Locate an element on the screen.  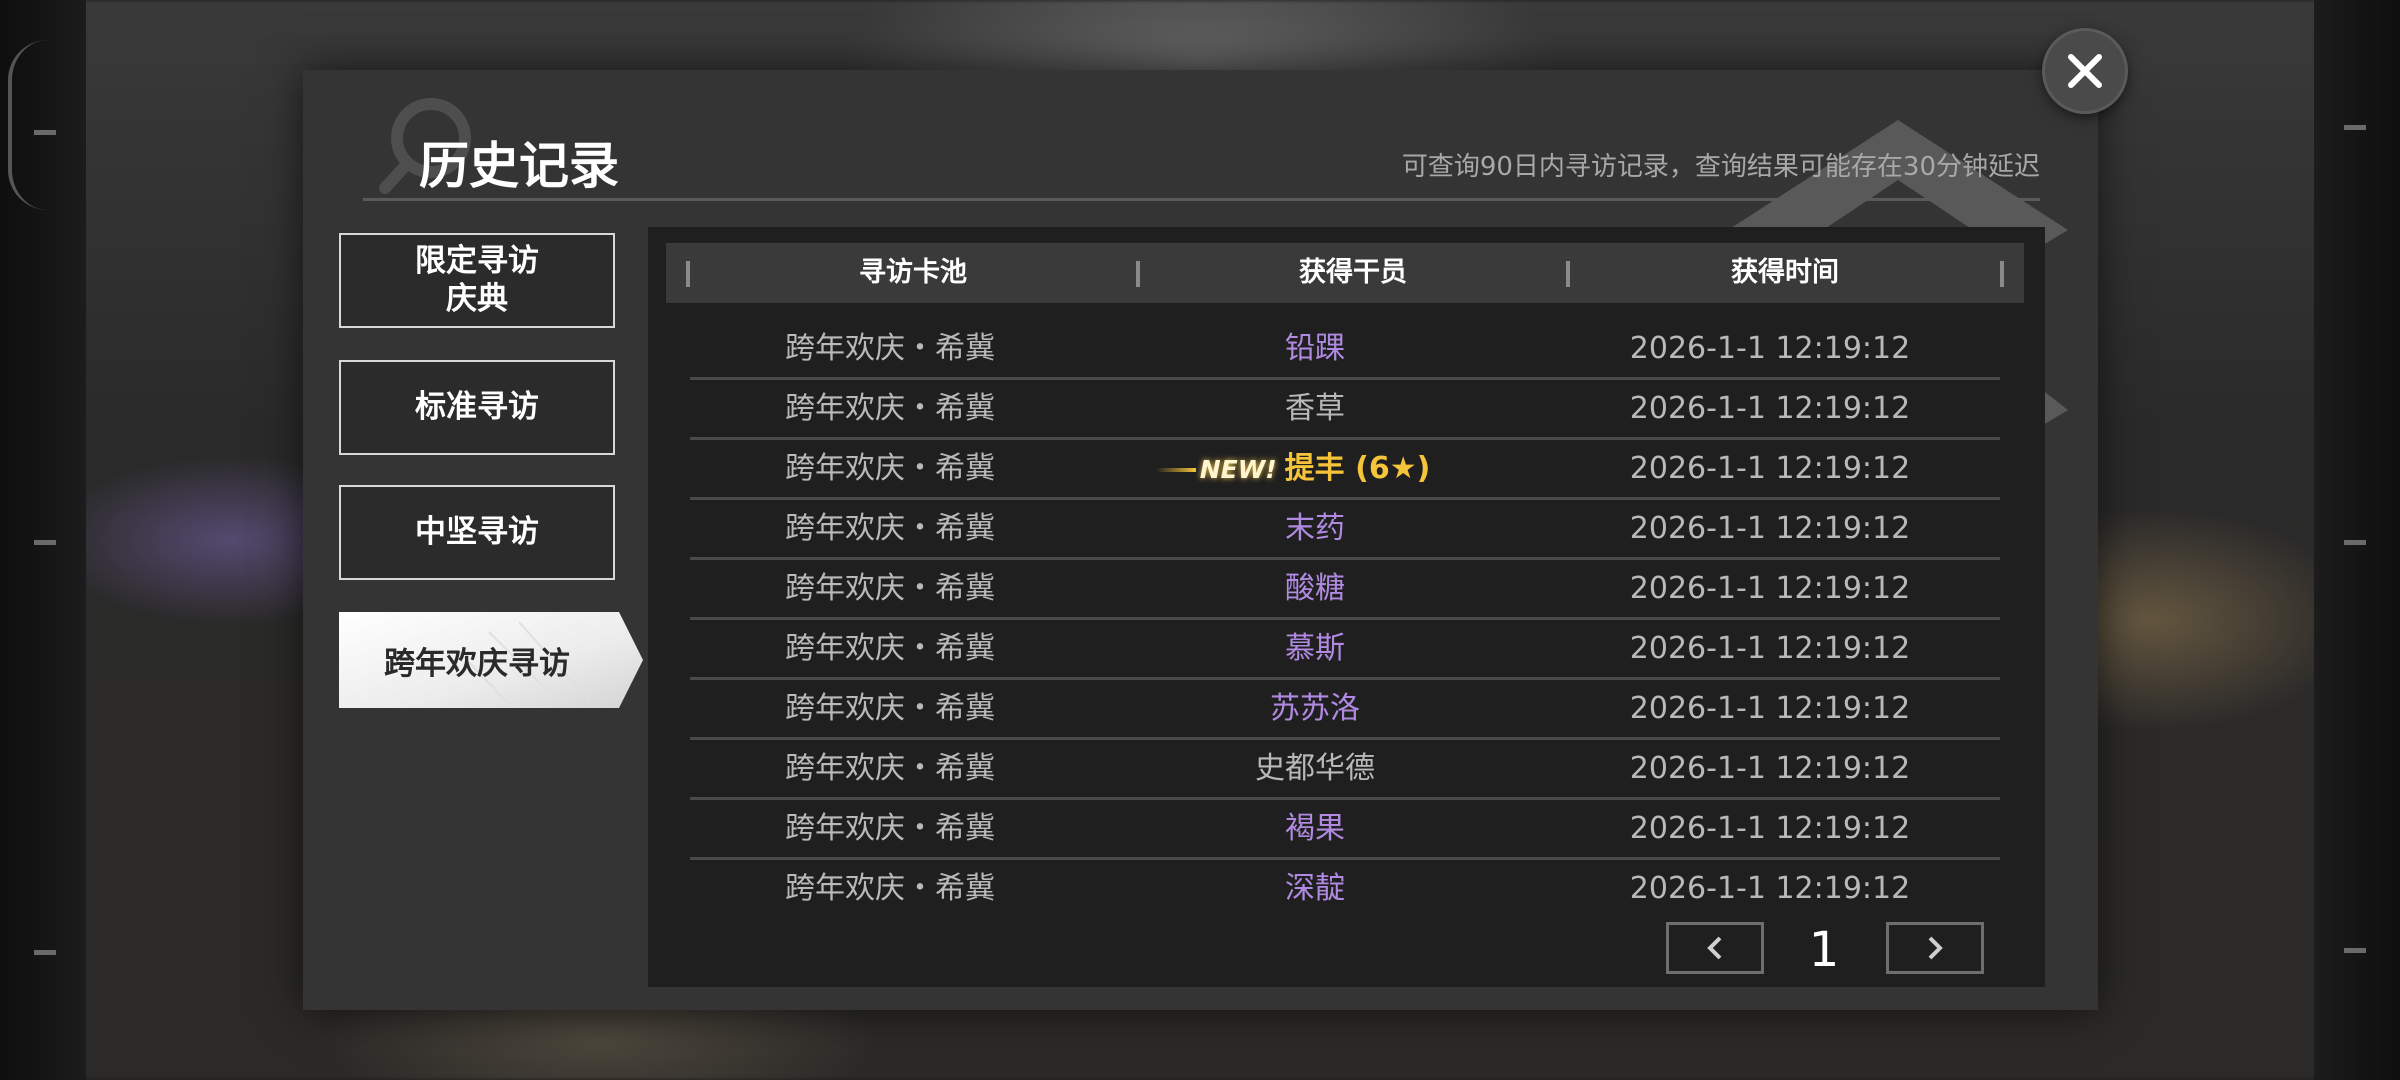
cell-operator: 褐果 is located at coordinates (1315, 828).